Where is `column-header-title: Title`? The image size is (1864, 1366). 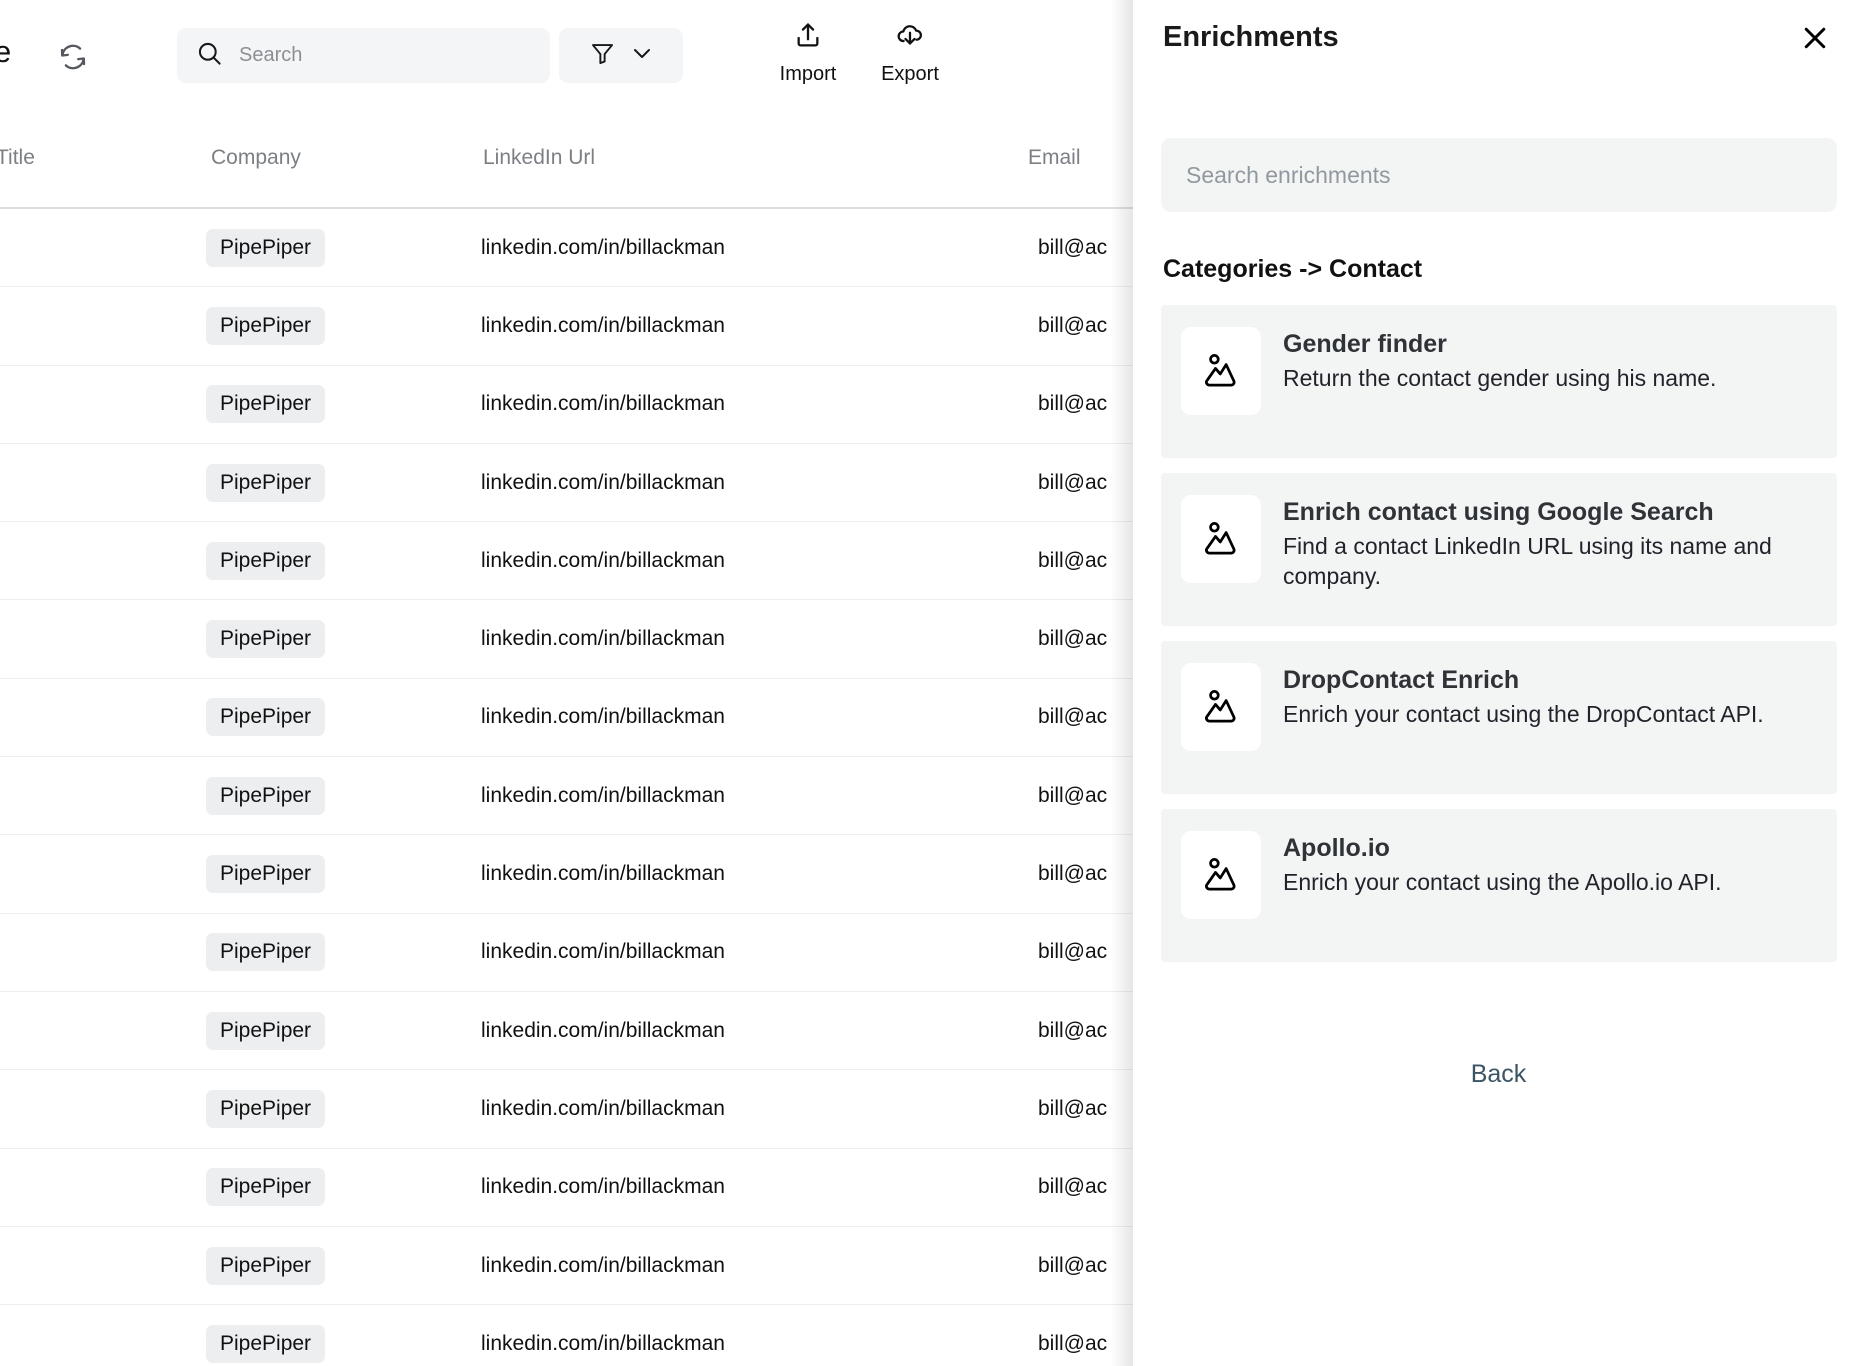
column-header-title: Title is located at coordinates (17, 158).